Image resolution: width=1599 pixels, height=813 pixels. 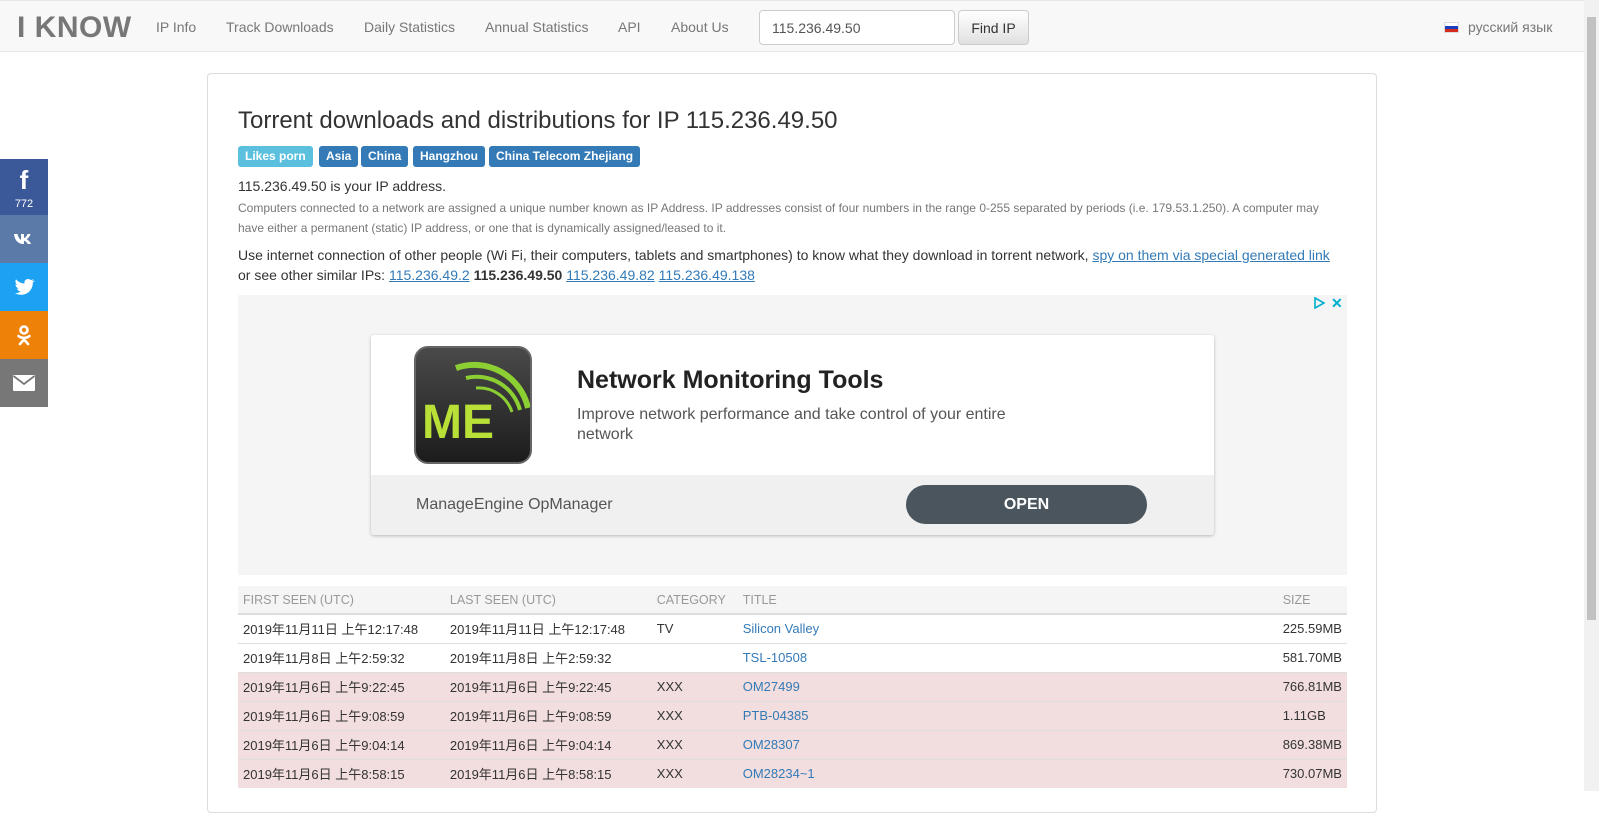 I want to click on similar-ip-link: 115.236.49.138, so click(x=707, y=275).